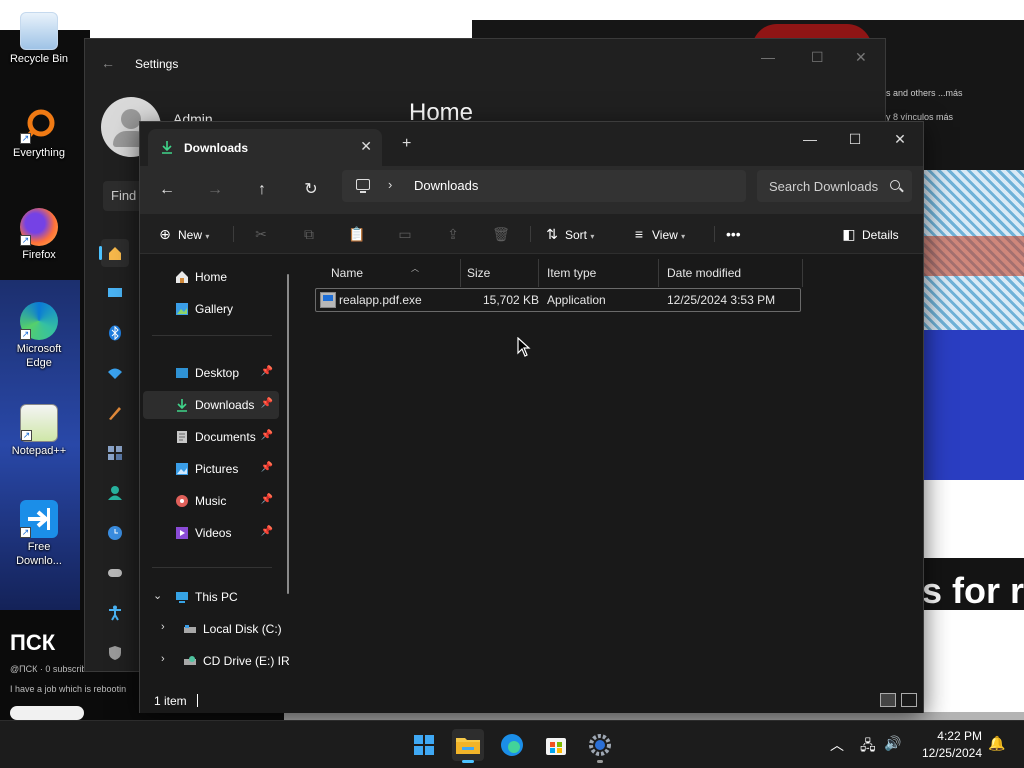 This screenshot has width=1024, height=768. Describe the element at coordinates (39, 227) in the screenshot. I see `firefox-icon: ↗` at that location.